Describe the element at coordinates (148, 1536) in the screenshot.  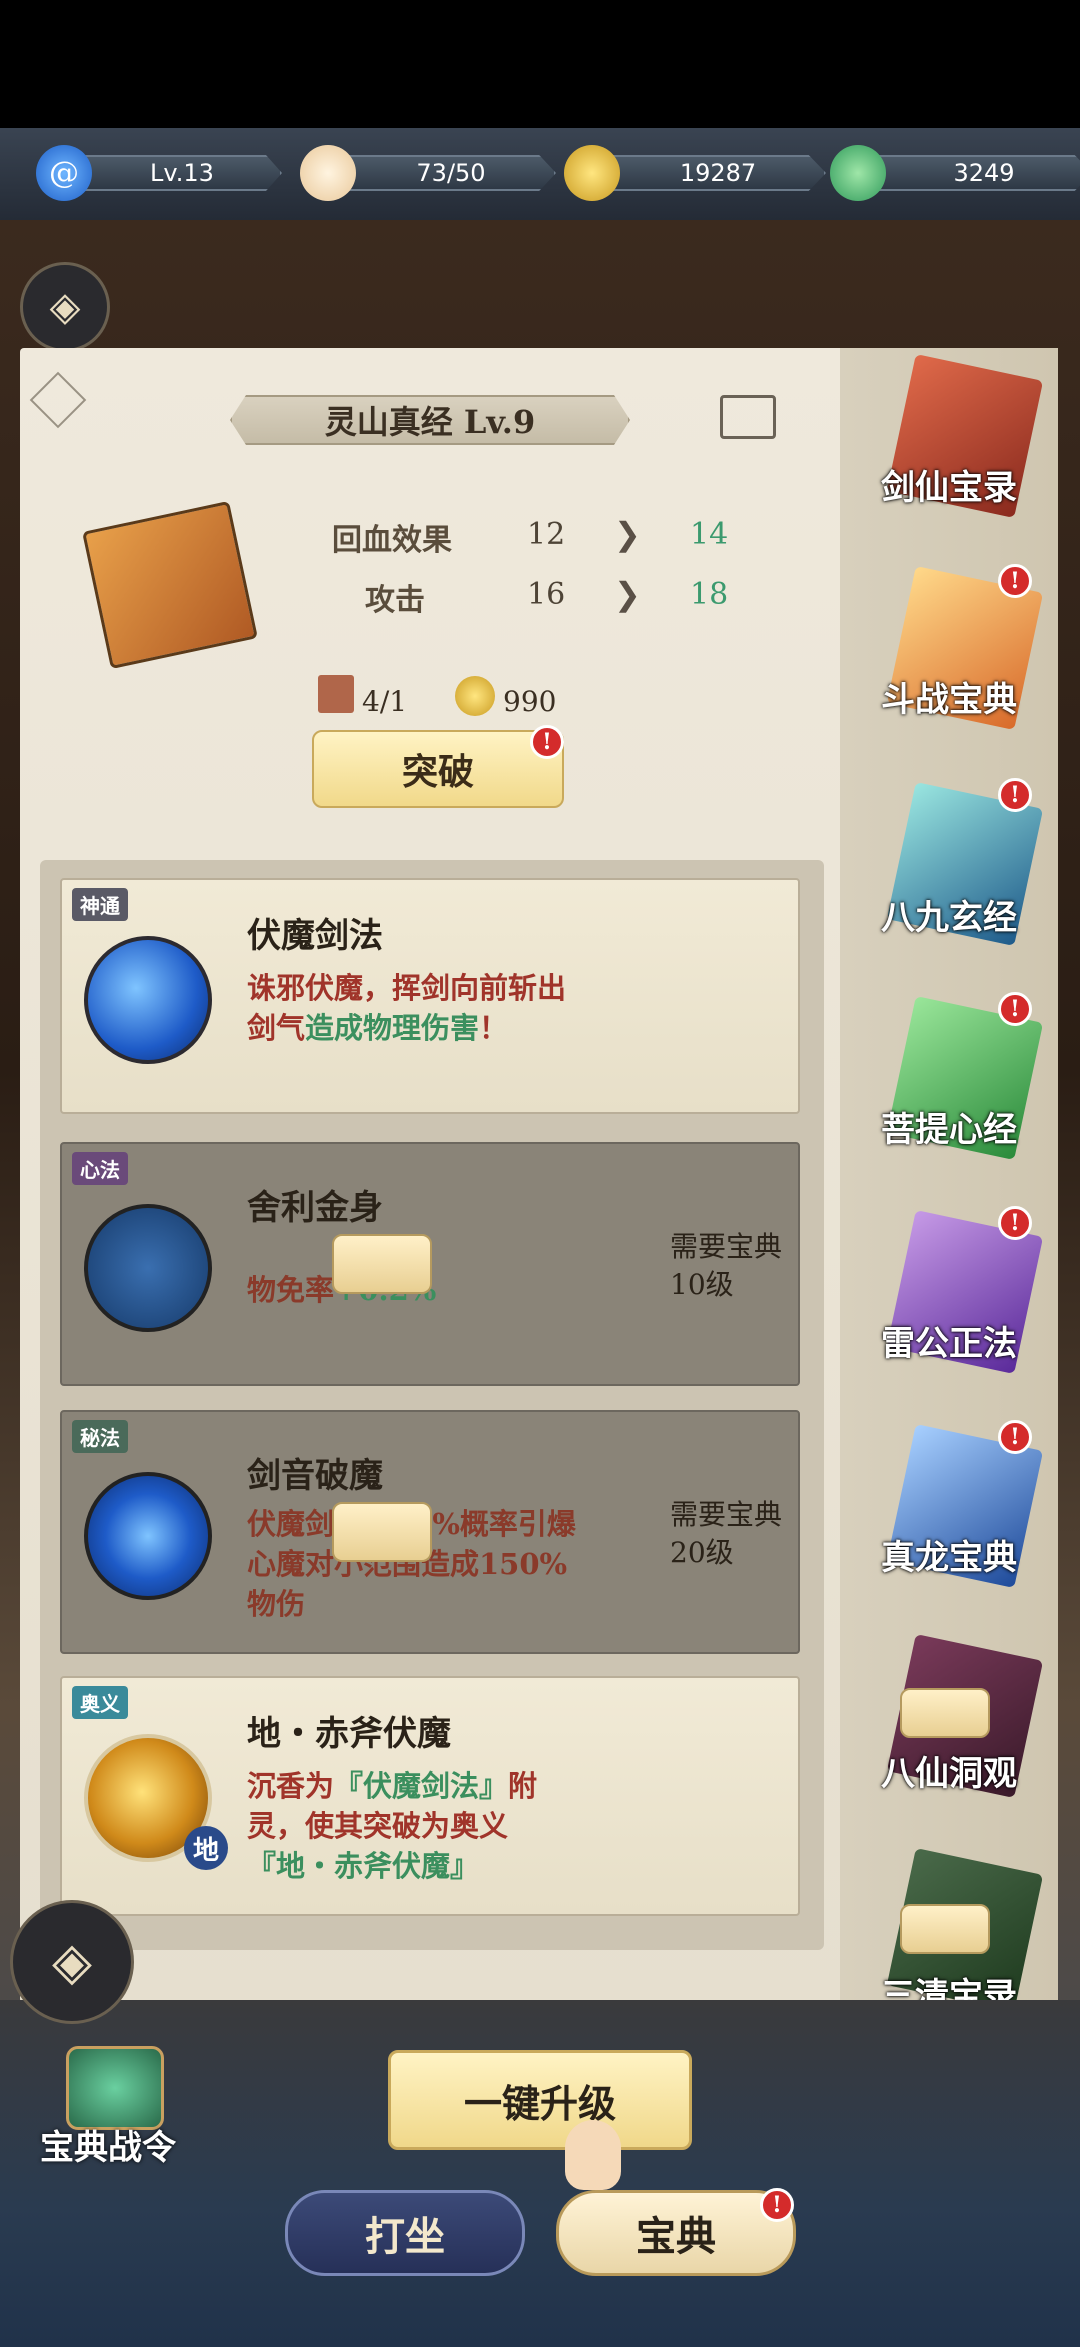
I see `burst-icon` at that location.